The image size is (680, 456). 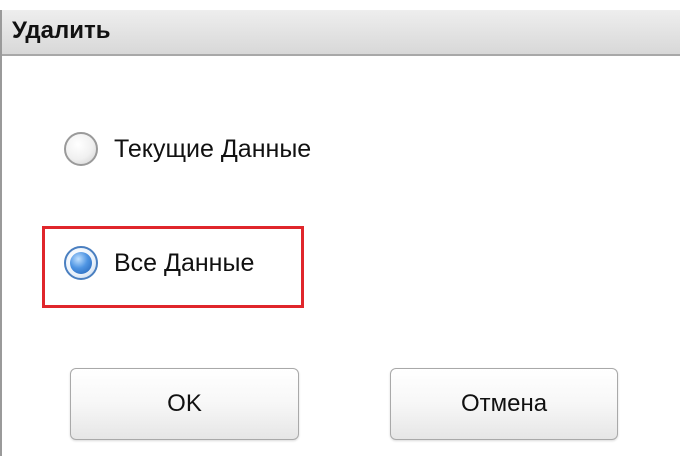 I want to click on radio-button-current-data, so click(x=81, y=149).